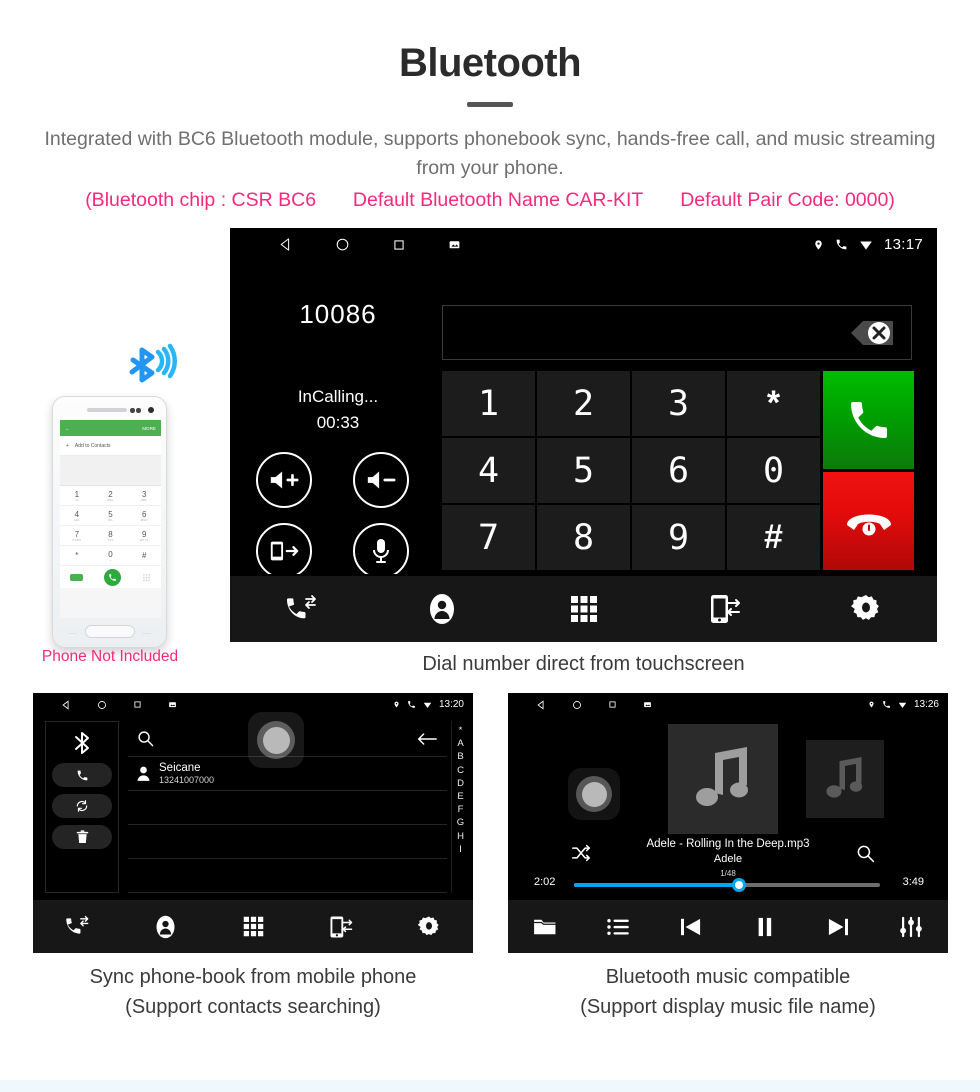  What do you see at coordinates (728, 873) in the screenshot?
I see `track-position: 1/48` at bounding box center [728, 873].